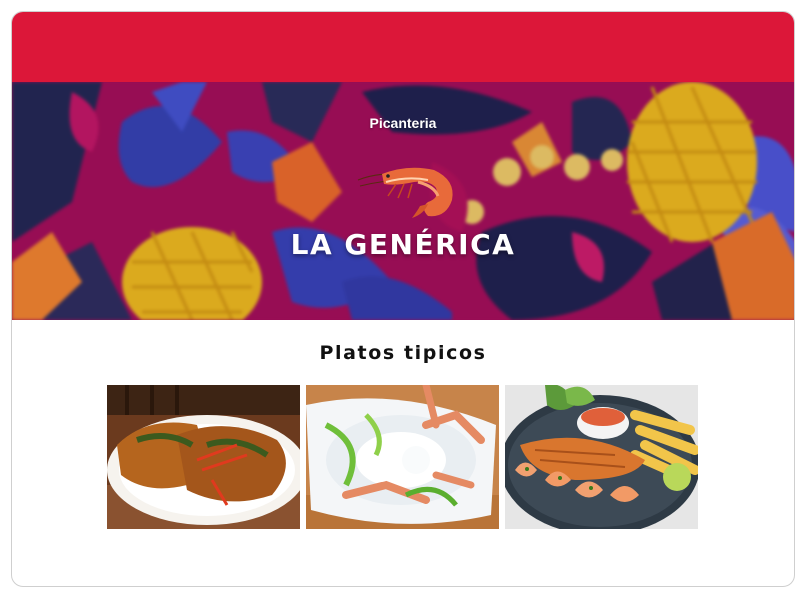  I want to click on top-header-bar, so click(403, 47).